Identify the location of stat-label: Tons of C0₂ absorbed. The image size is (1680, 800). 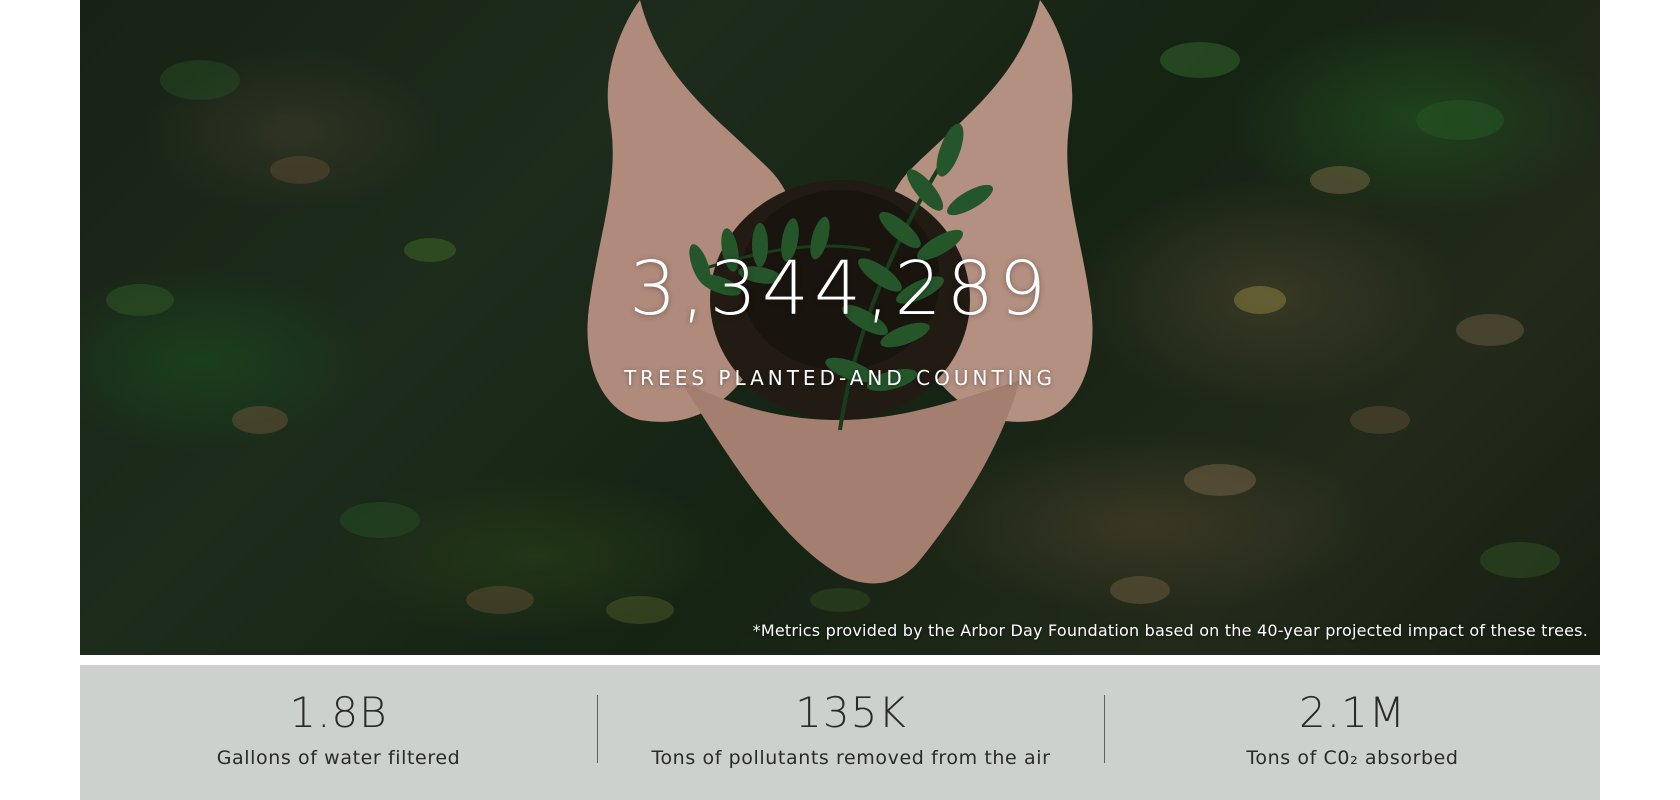
(1352, 758).